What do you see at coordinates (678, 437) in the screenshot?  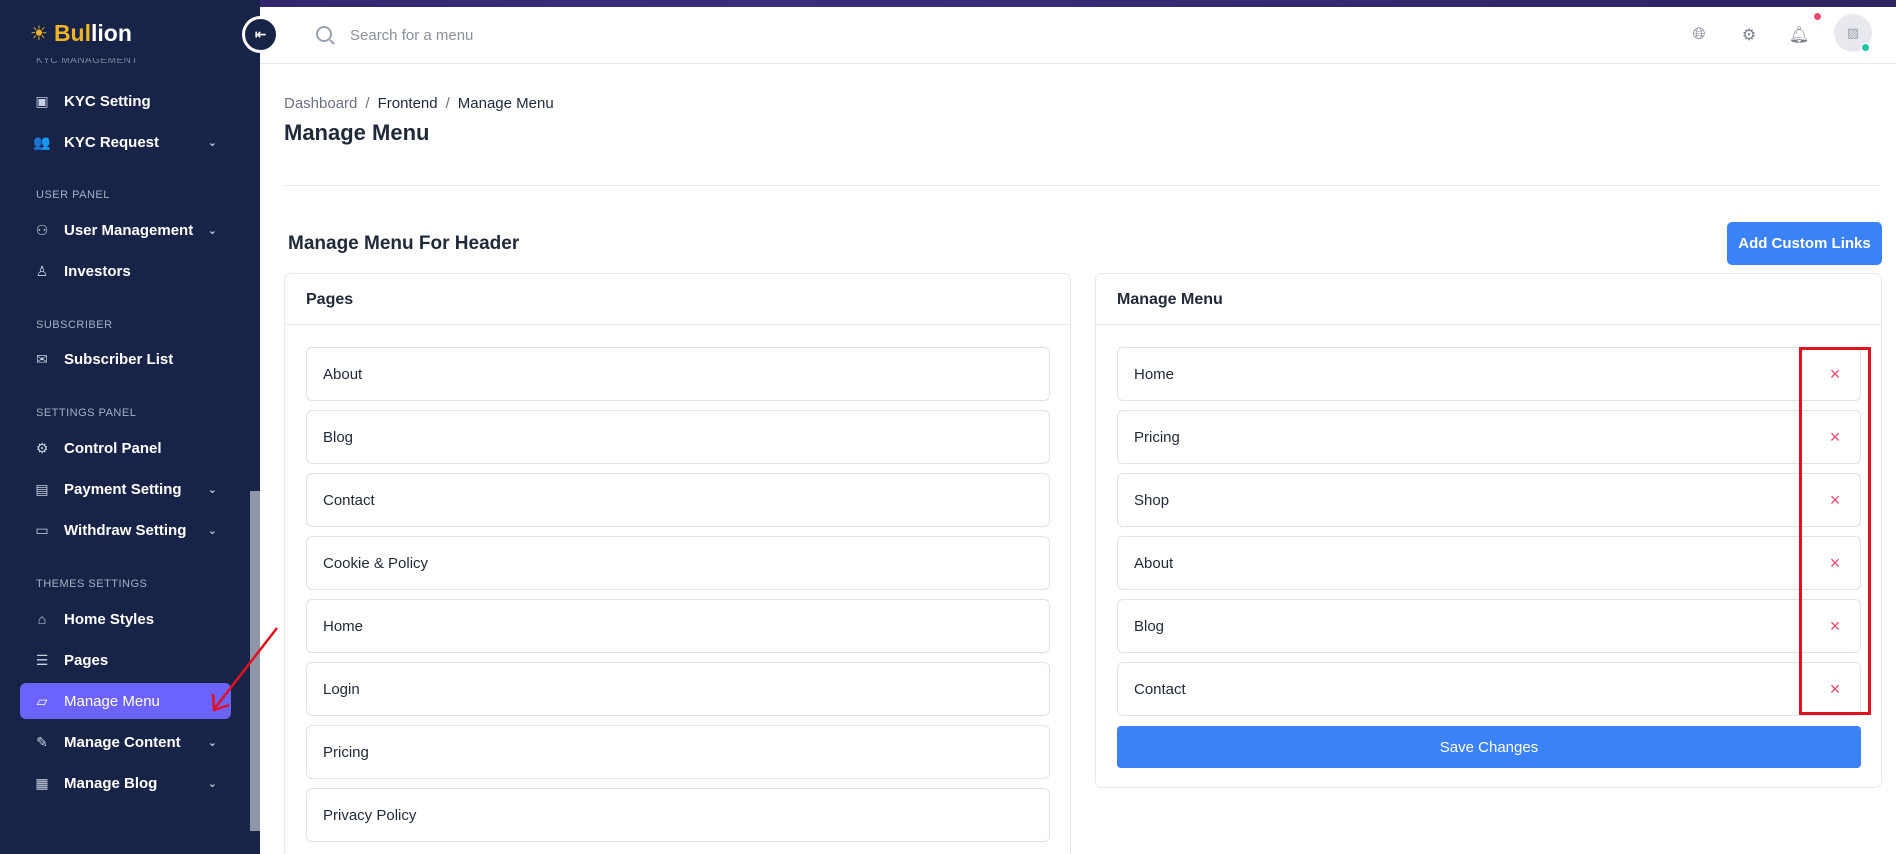 I see `page-item: Blog` at bounding box center [678, 437].